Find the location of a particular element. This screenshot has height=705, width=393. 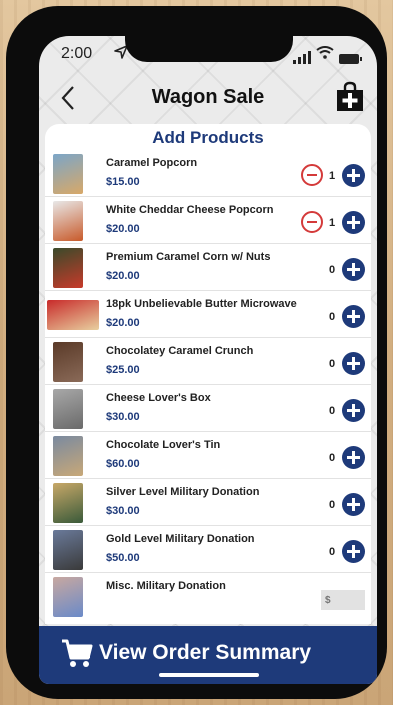

app-header: Wagon Sale is located at coordinates (208, 98).